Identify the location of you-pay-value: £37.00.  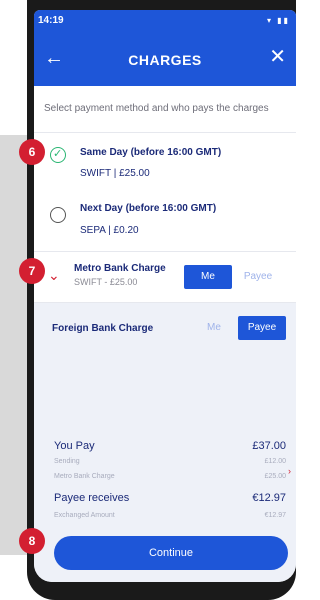
(269, 446).